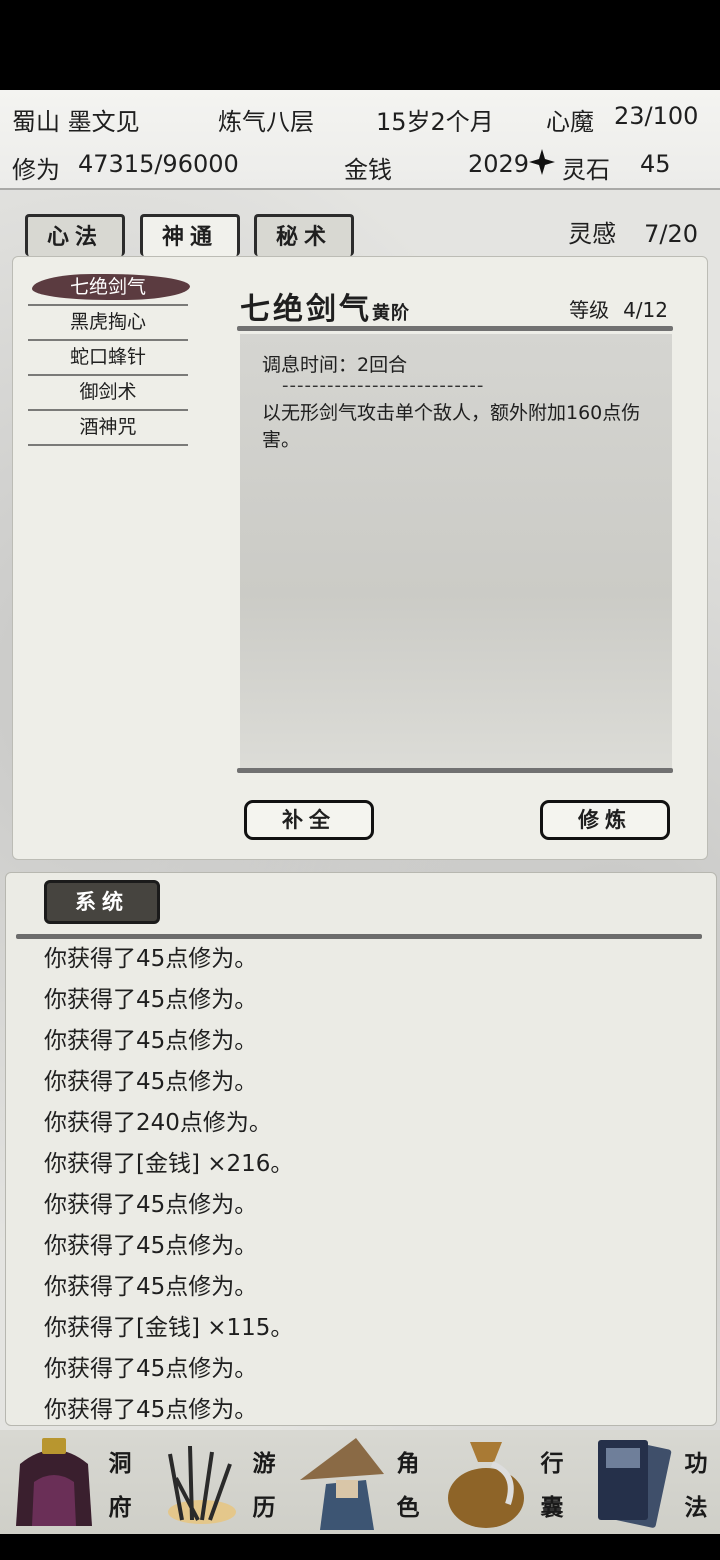 This screenshot has width=720, height=1560. What do you see at coordinates (306, 309) in the screenshot?
I see `skill-name: 七绝剑气` at bounding box center [306, 309].